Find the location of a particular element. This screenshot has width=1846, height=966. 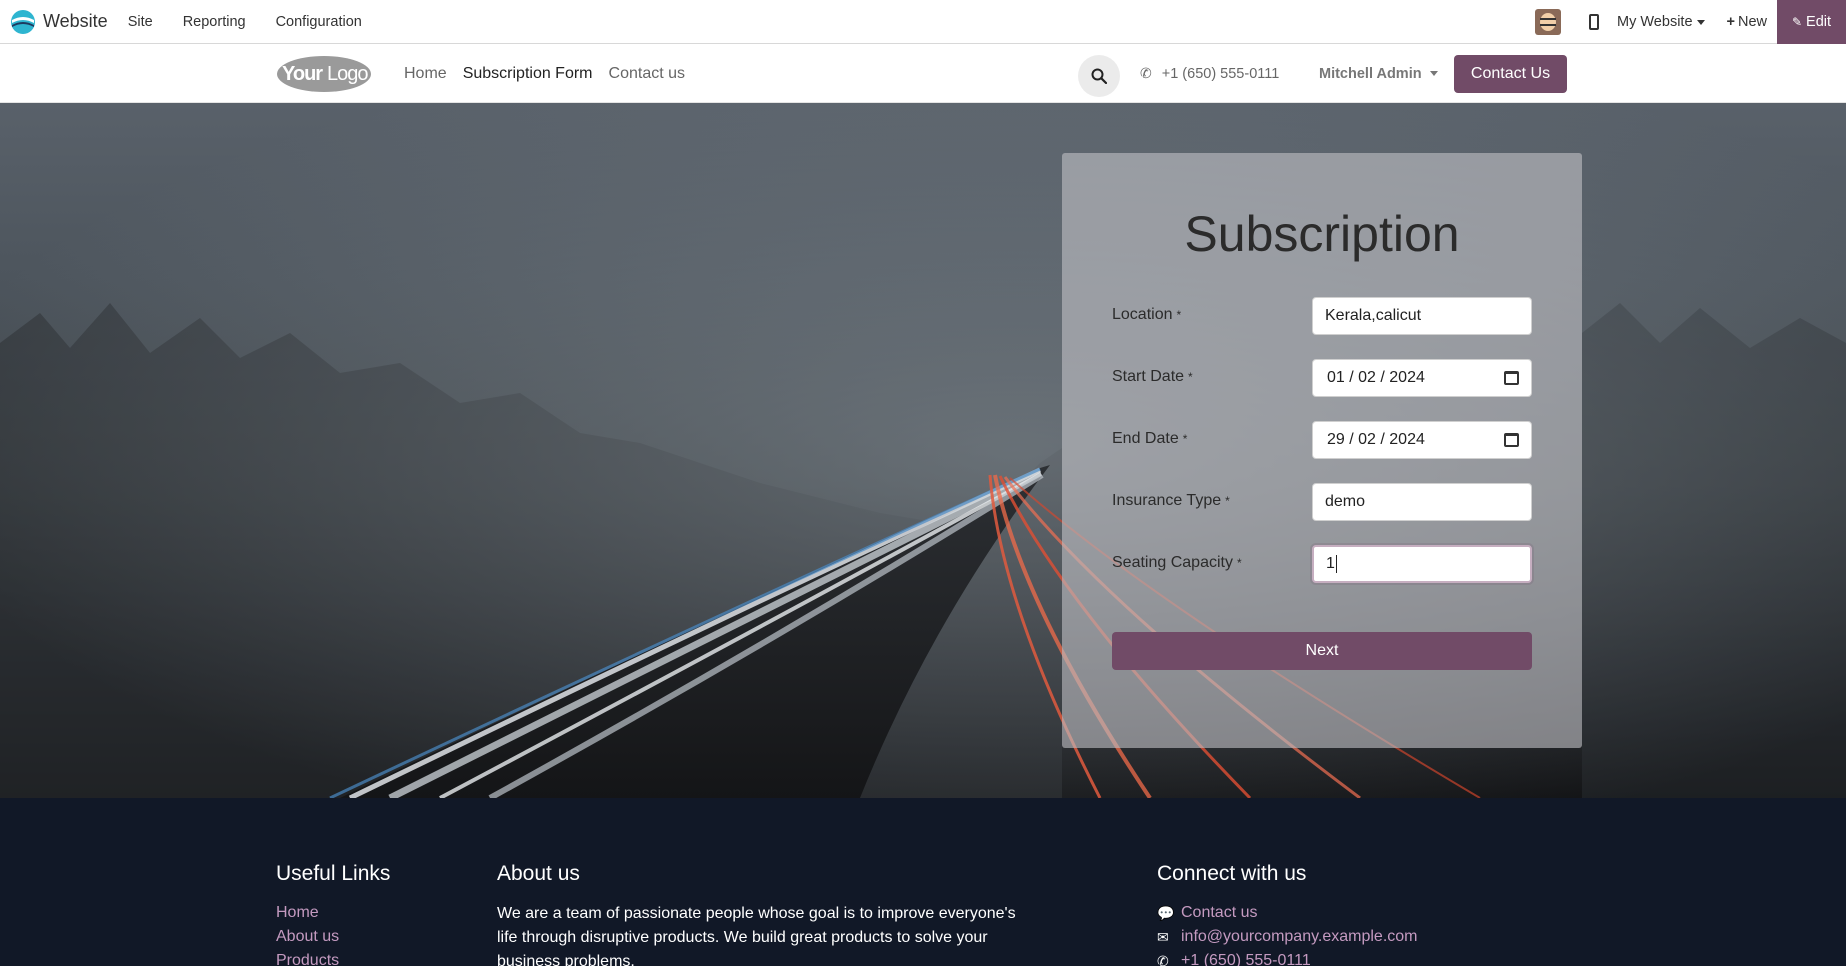

footer-link-products: Products is located at coordinates (307, 959).